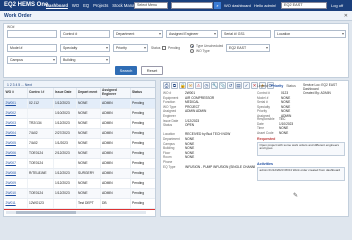 This screenshot has height=240, width=352. I want to click on print-icon: ⎙, so click(166, 85).